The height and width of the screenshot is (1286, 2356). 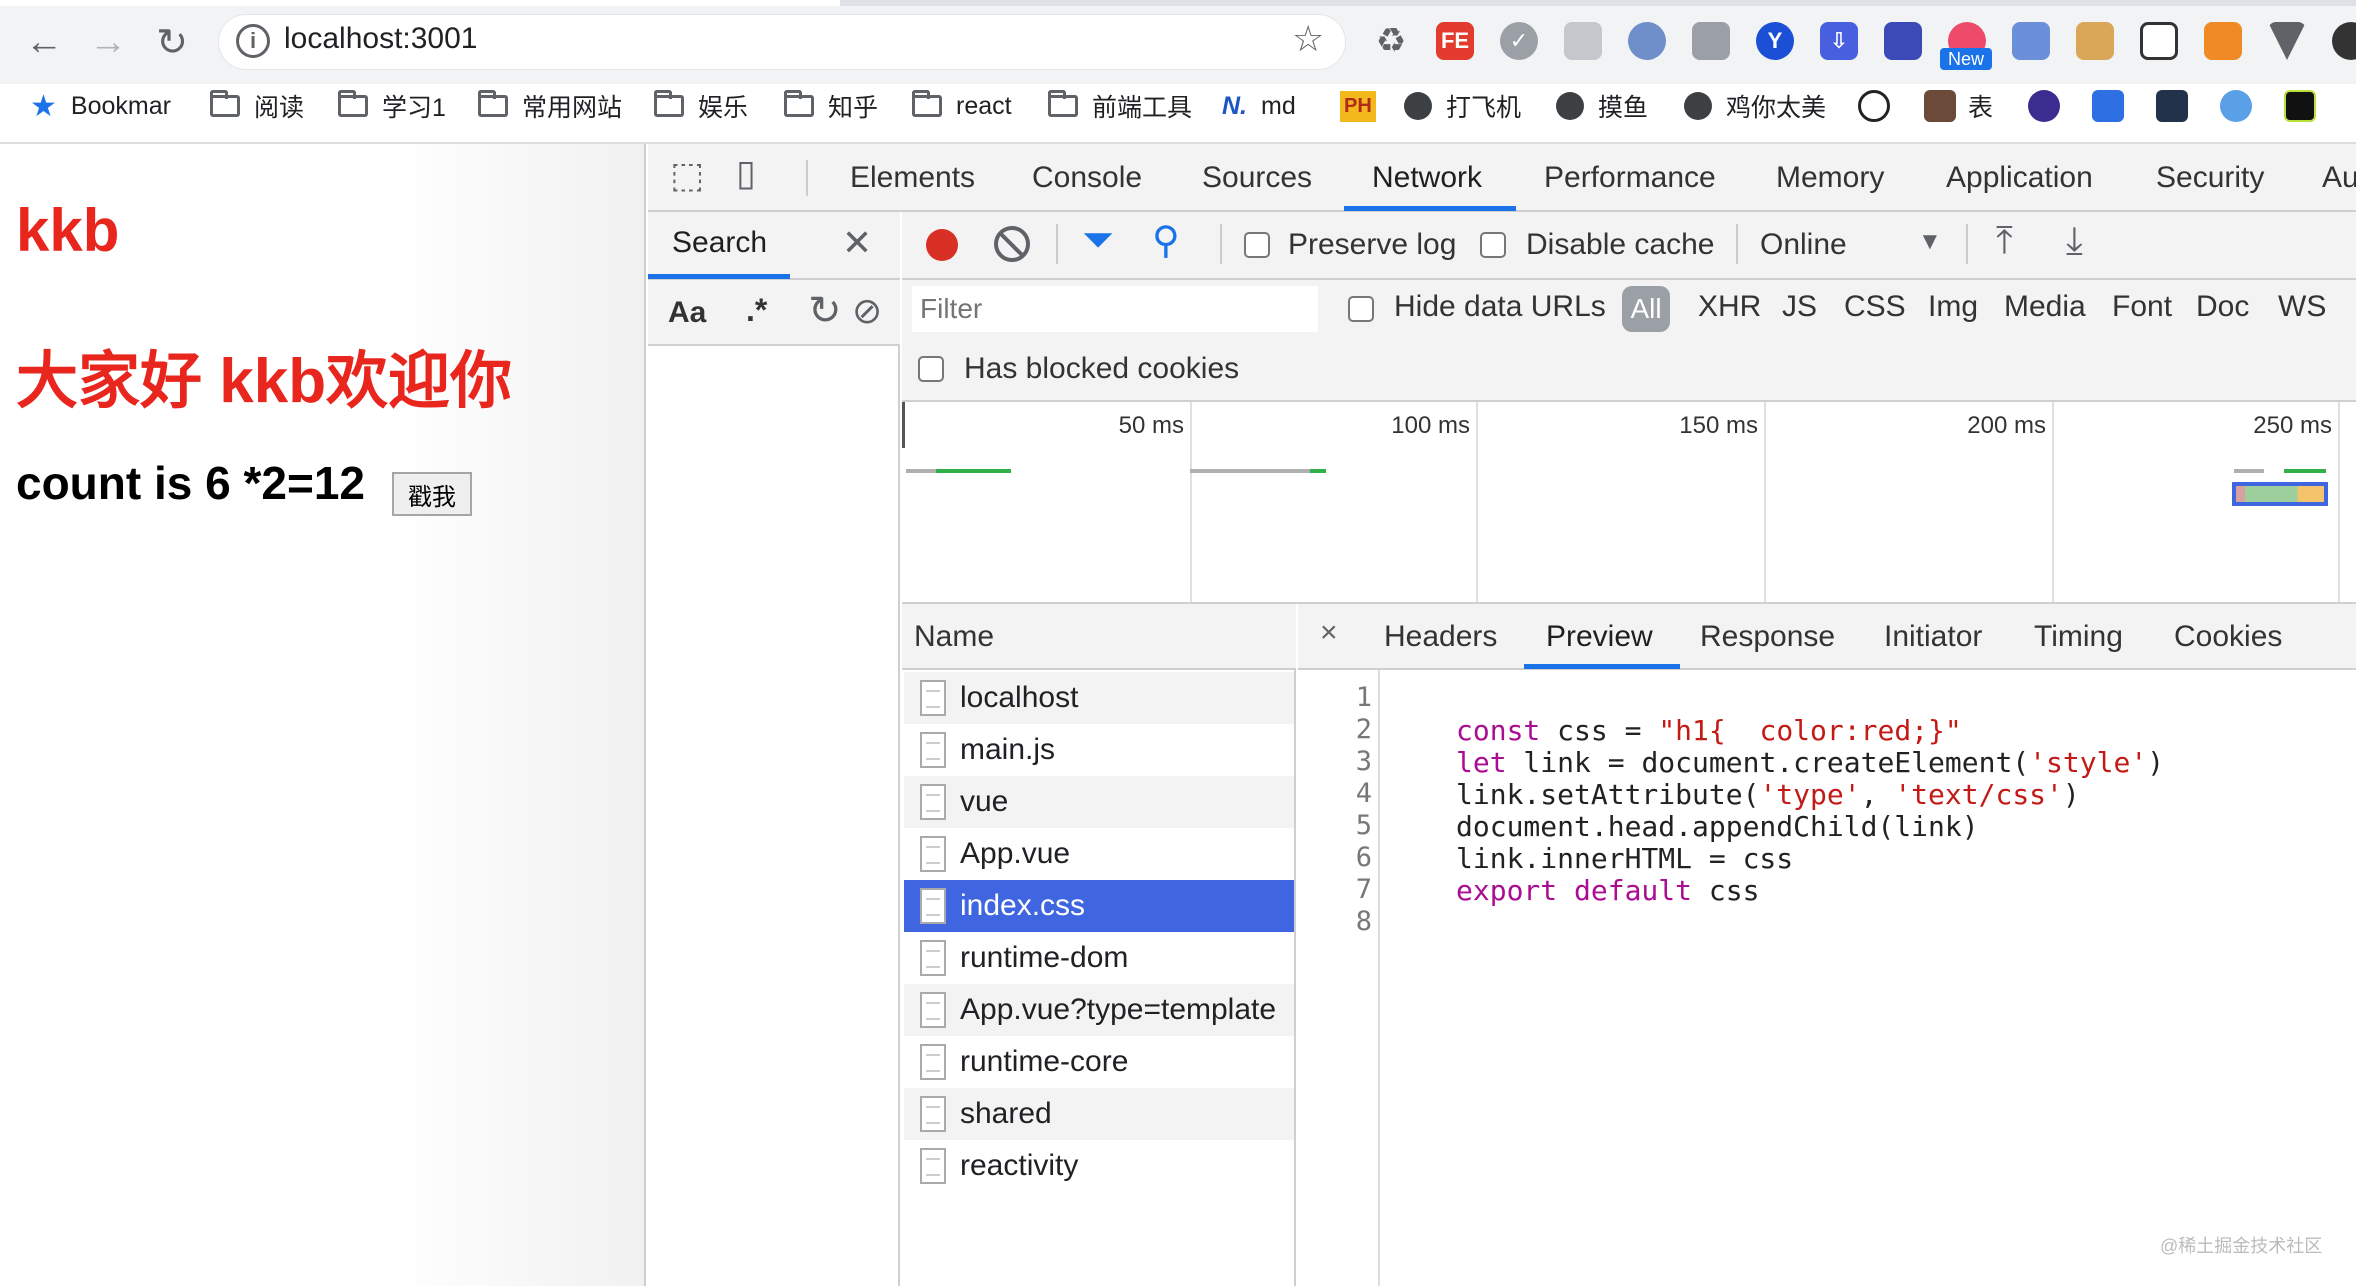 What do you see at coordinates (1099, 854) in the screenshot?
I see `request-row: App.vue` at bounding box center [1099, 854].